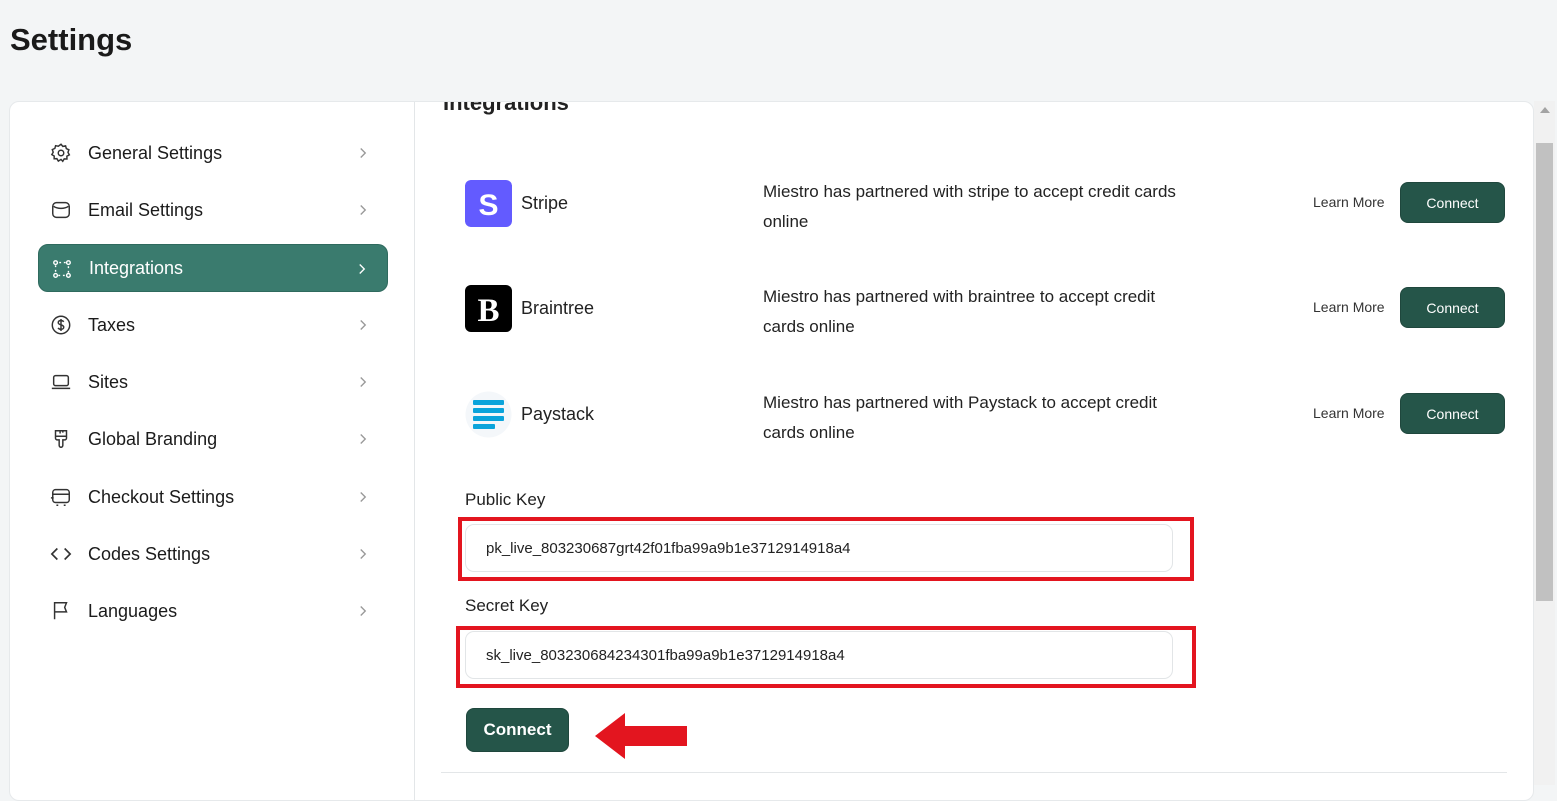 The height and width of the screenshot is (801, 1557). Describe the element at coordinates (819, 655) in the screenshot. I see `secret-key-input` at that location.